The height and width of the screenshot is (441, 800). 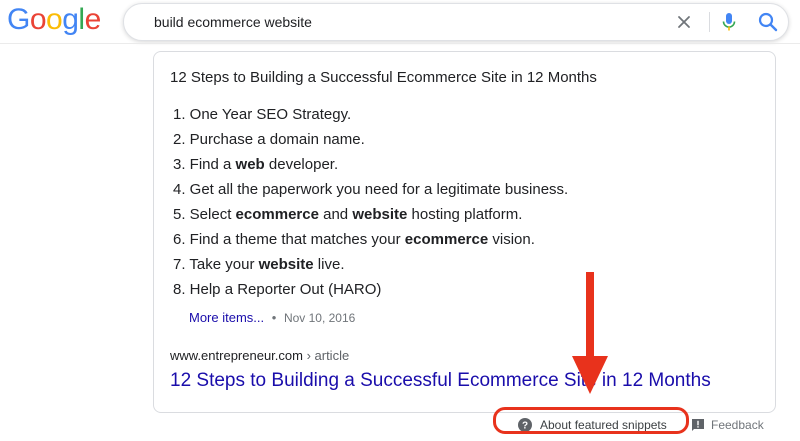 I want to click on clear-icon, so click(x=684, y=22).